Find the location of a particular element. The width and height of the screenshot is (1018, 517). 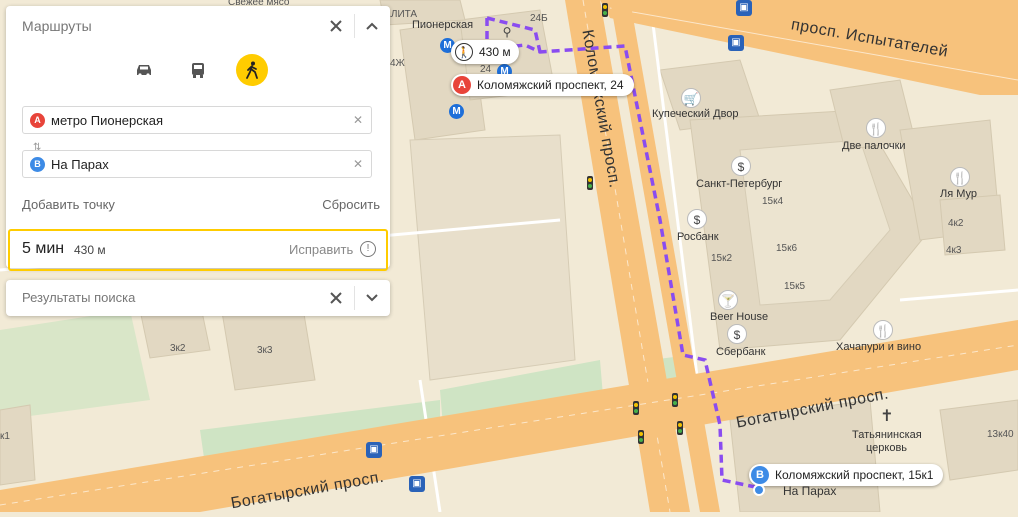

label-13k40: 13к40 is located at coordinates (1000, 434).